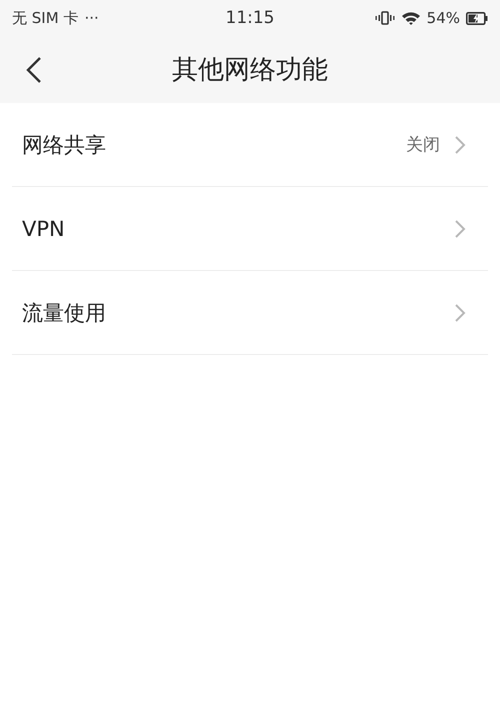 The width and height of the screenshot is (500, 711). I want to click on vibrate-icon, so click(384, 18).